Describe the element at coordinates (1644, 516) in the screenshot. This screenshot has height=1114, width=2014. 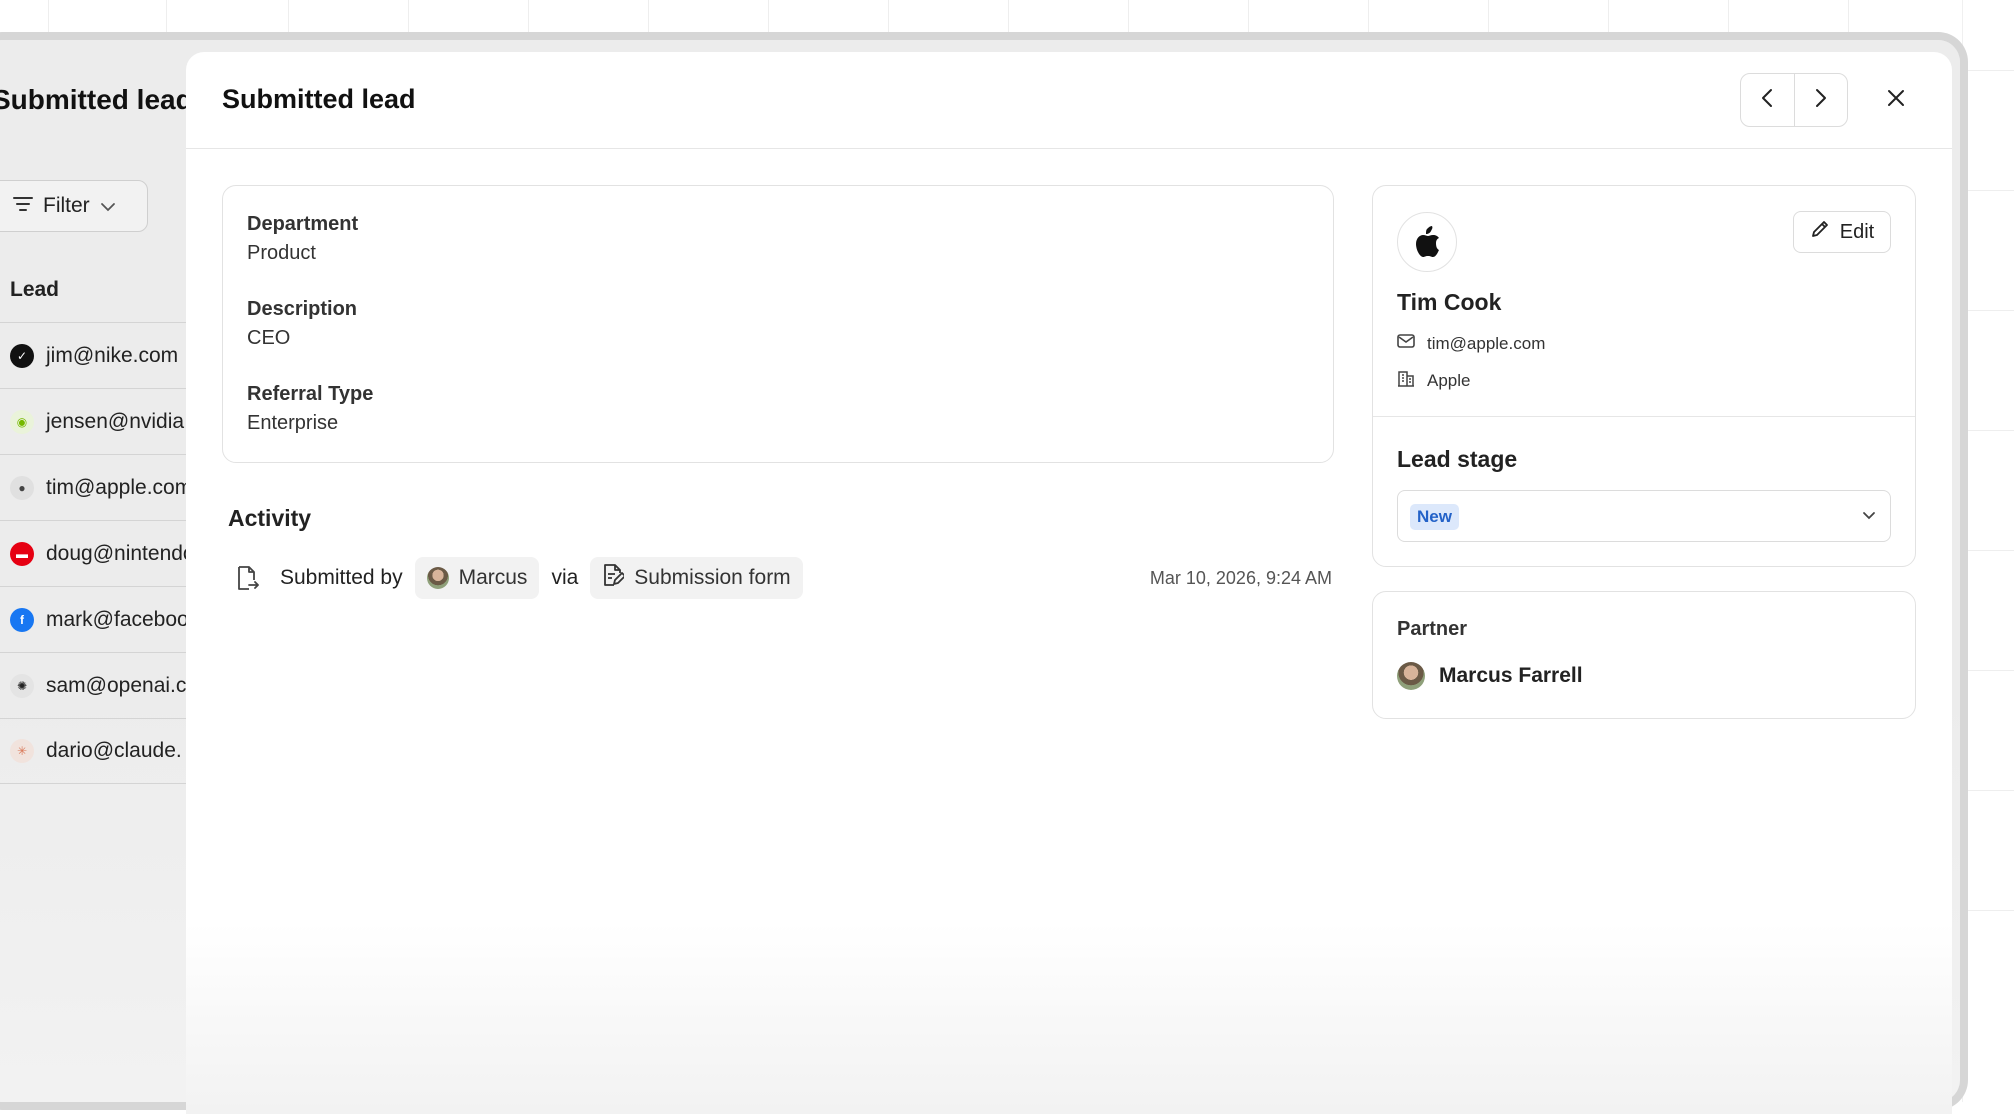
I see `lead-stage-select: New` at that location.